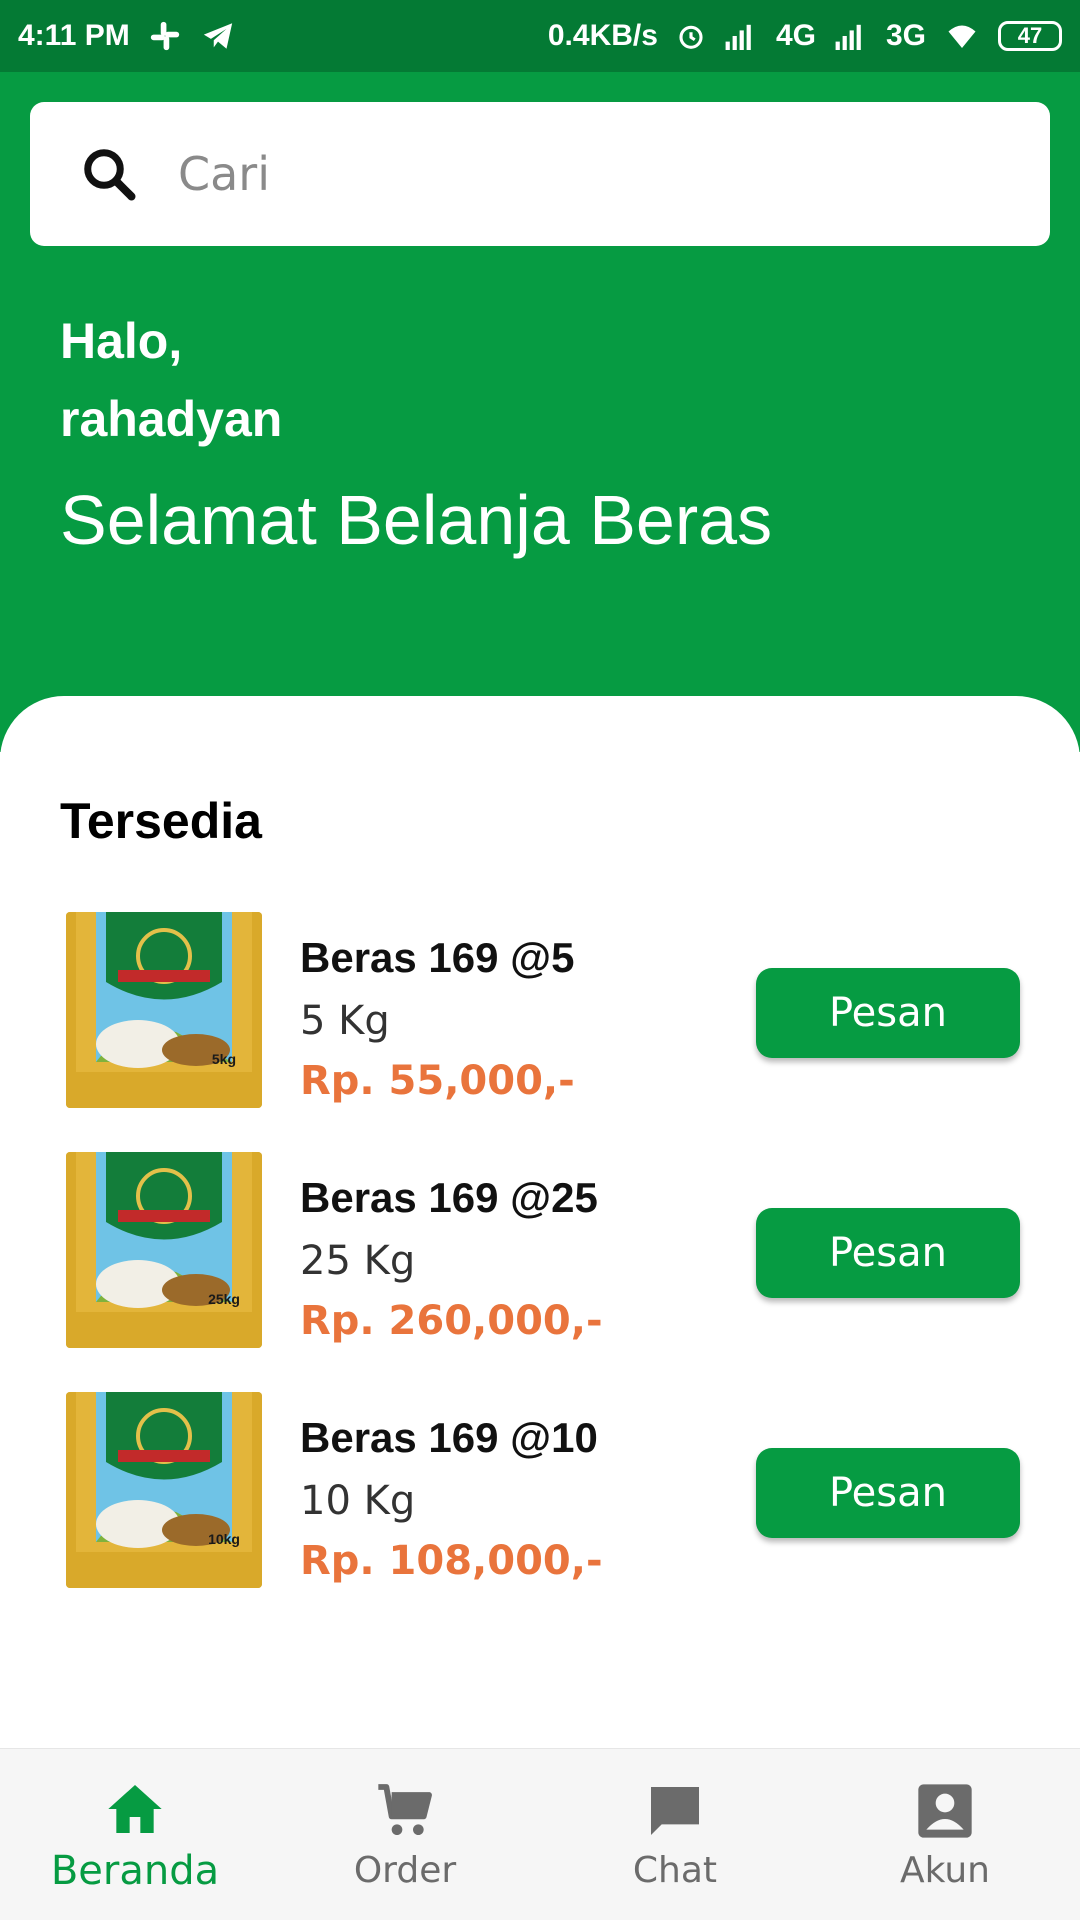 This screenshot has width=1080, height=1920. What do you see at coordinates (74, 35) in the screenshot?
I see `status-time: 4:11 PM` at bounding box center [74, 35].